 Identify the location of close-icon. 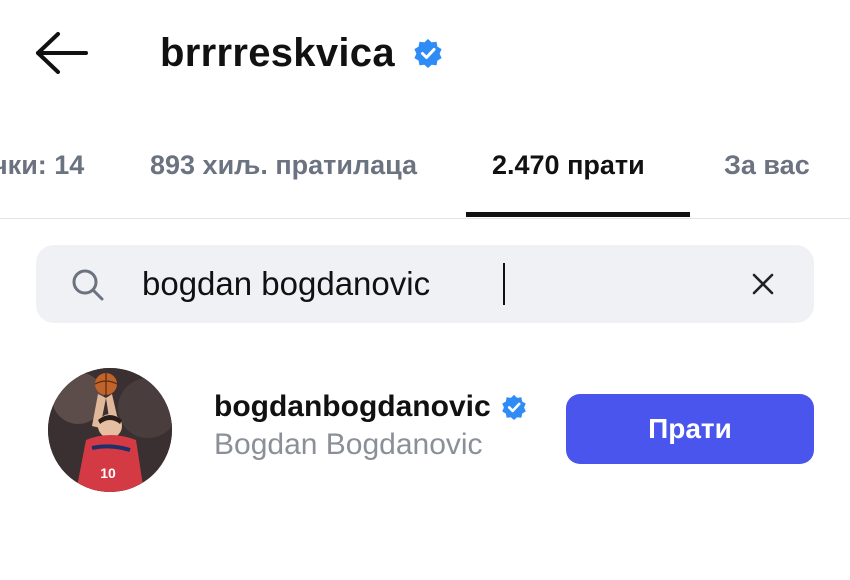
(763, 284).